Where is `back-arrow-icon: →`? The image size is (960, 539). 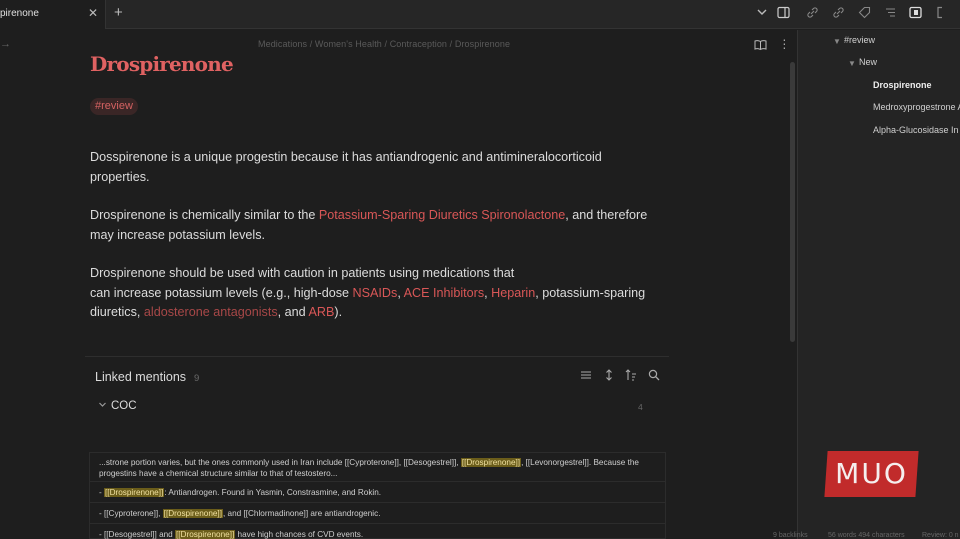
back-arrow-icon: → is located at coordinates (5, 44).